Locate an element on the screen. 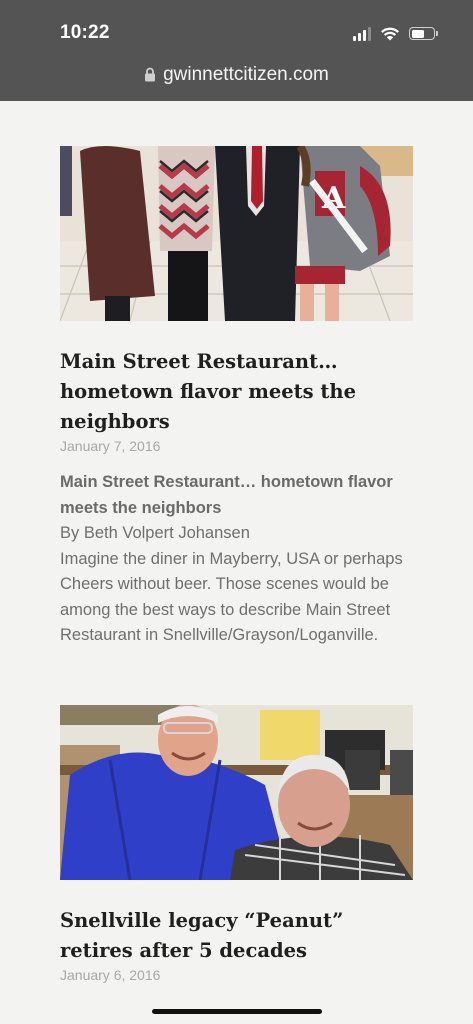 This screenshot has width=473, height=1024. url-text: gwinnettcitizen.com is located at coordinates (246, 74).